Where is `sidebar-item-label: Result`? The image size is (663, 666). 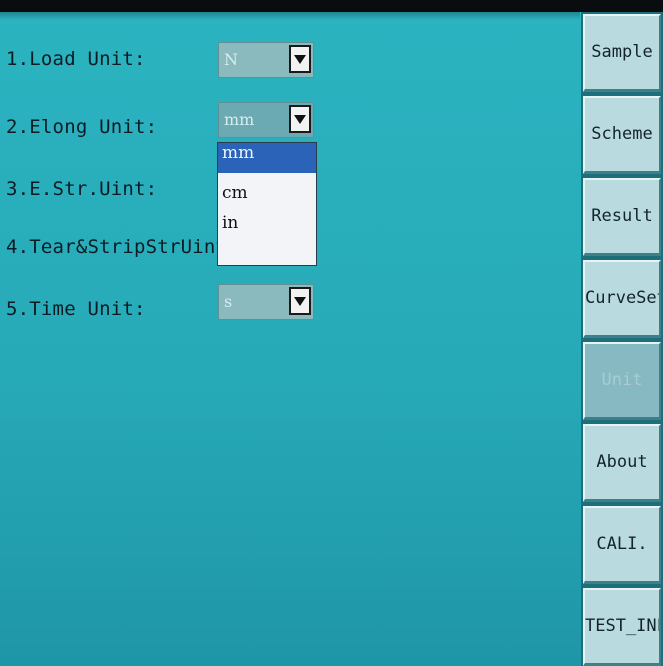
sidebar-item-label: Result is located at coordinates (622, 216).